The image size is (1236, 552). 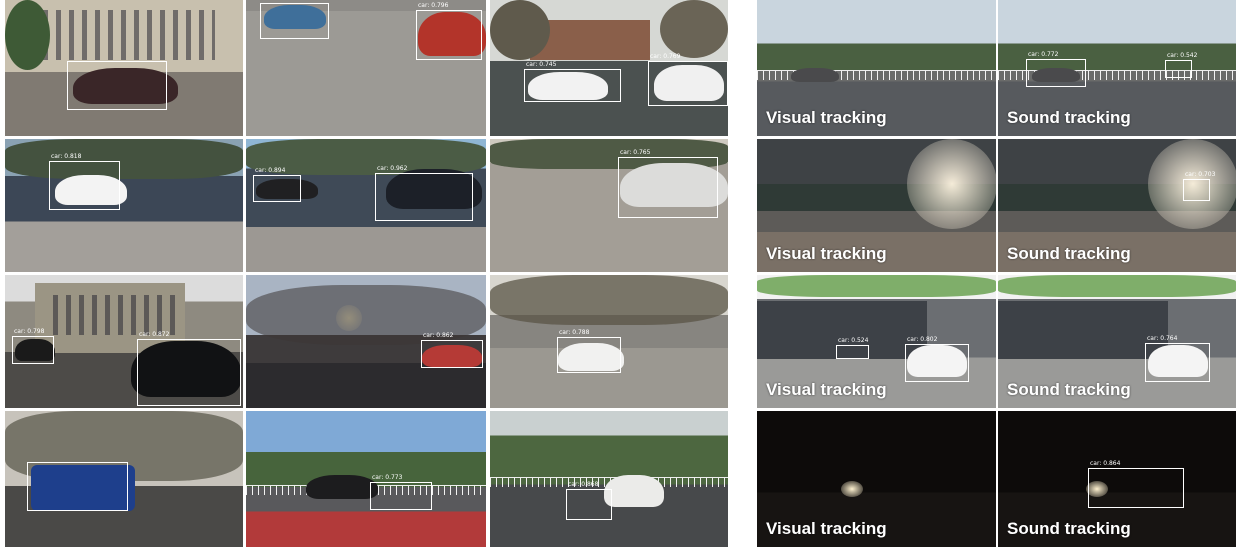 What do you see at coordinates (124, 341) in the screenshot?
I see `photo-left-r3c1: car: 0.798 car: 0.872` at bounding box center [124, 341].